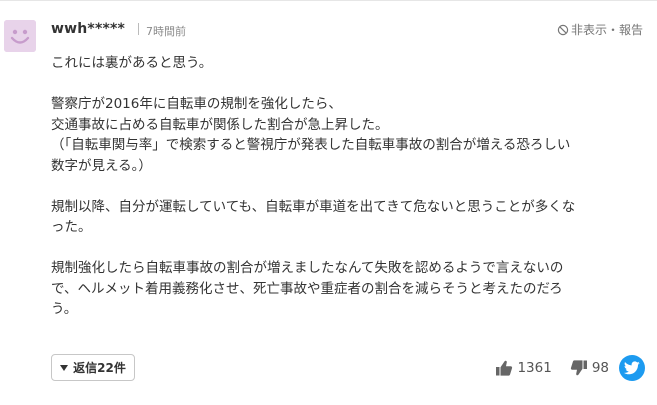 This screenshot has height=405, width=657. I want to click on hide-report-label: 非表示・報告, so click(606, 30).